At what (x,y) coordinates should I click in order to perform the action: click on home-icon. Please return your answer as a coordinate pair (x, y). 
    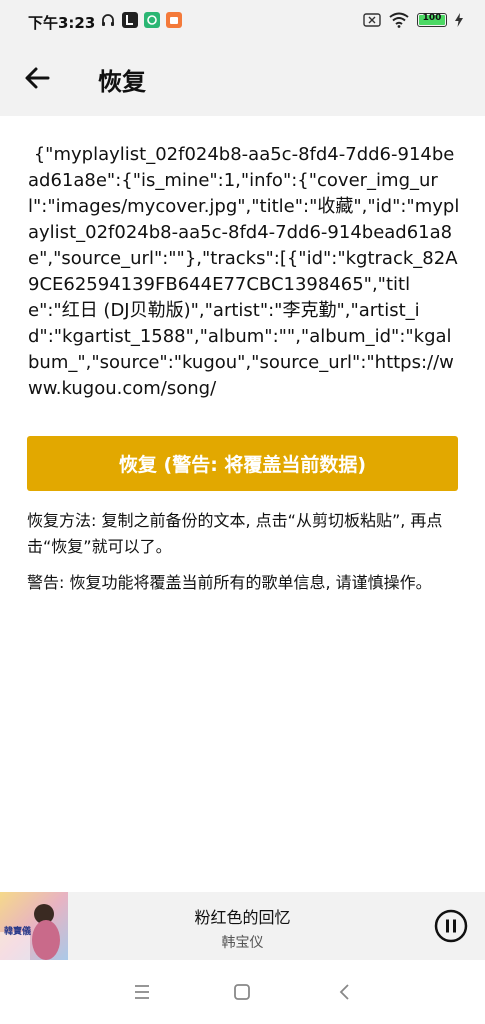
    Looking at the image, I should click on (242, 992).